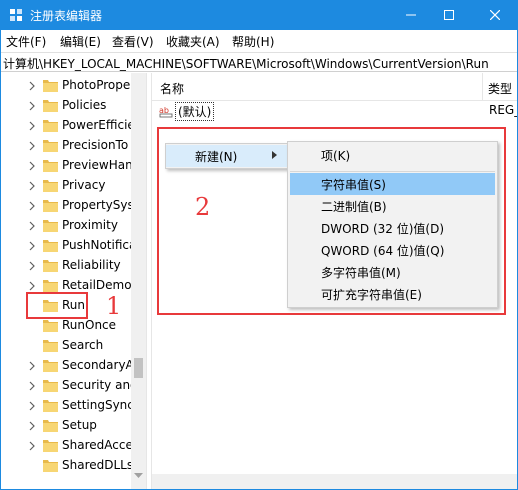 This screenshot has height=490, width=518. I want to click on tree-item: Search, so click(73, 346).